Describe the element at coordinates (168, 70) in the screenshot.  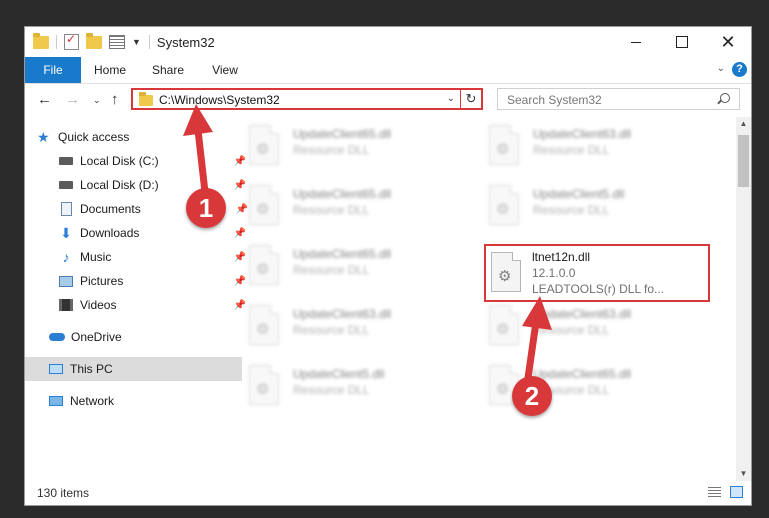
I see `tab-share: Share` at that location.